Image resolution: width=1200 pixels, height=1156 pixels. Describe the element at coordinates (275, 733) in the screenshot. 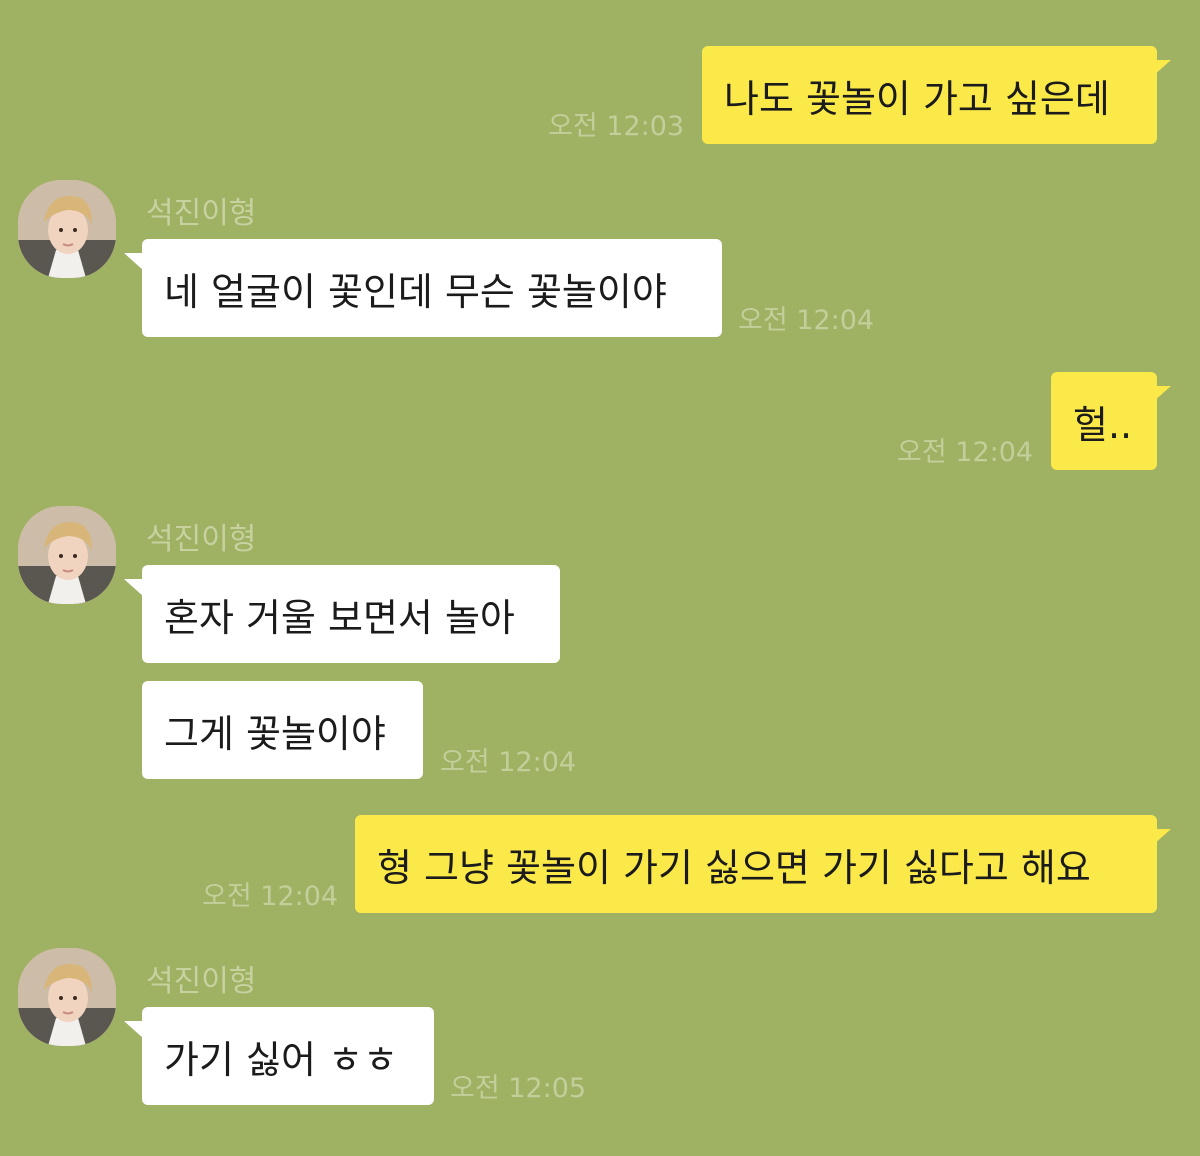

I see `message-text: 그게 꽃놀이야` at that location.